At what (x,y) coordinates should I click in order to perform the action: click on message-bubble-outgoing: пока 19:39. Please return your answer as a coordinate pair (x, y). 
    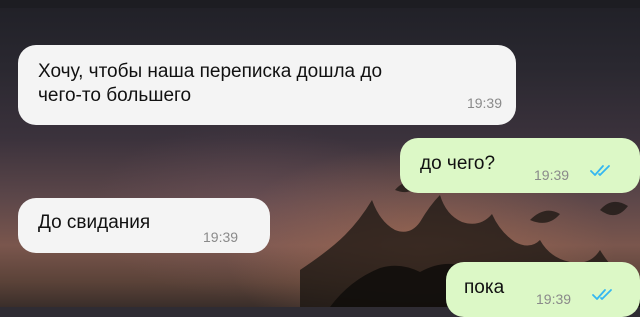
    Looking at the image, I should click on (543, 289).